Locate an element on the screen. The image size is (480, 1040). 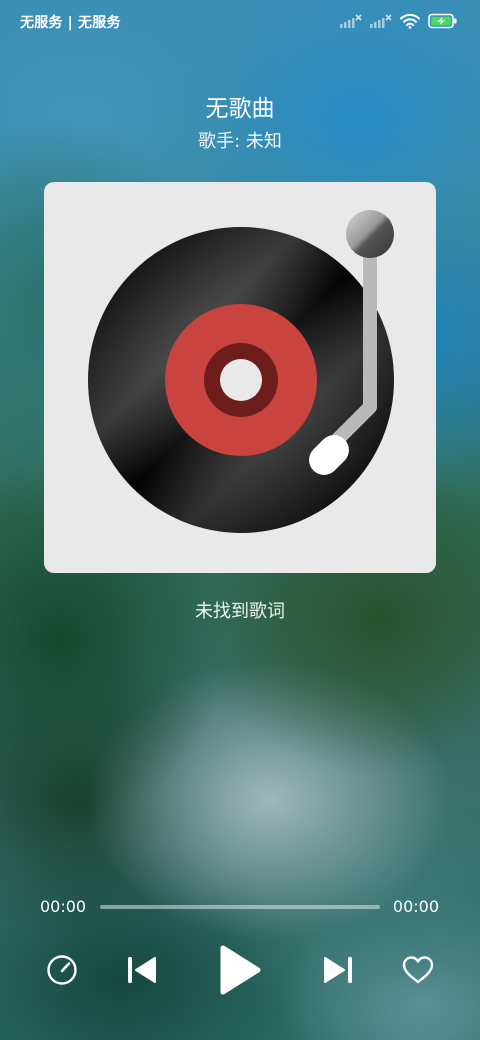
artist-label: 歌手: 未知 is located at coordinates (240, 141).